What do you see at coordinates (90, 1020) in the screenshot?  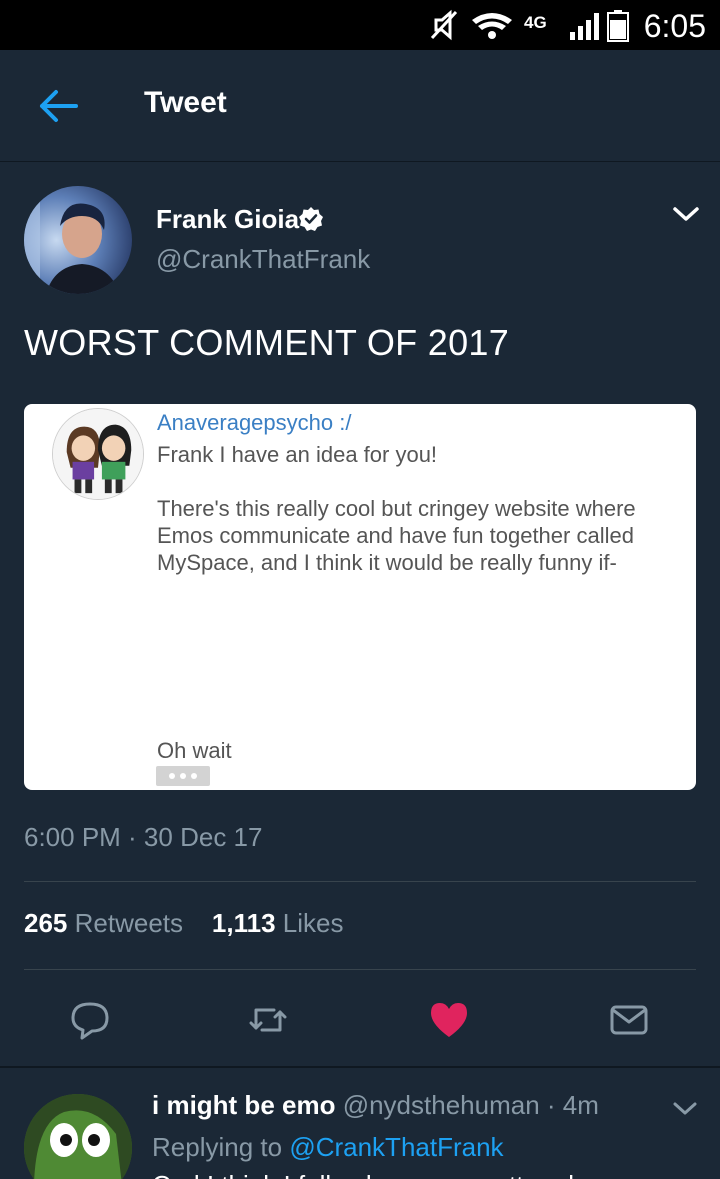 I see `speech-bubble-icon` at bounding box center [90, 1020].